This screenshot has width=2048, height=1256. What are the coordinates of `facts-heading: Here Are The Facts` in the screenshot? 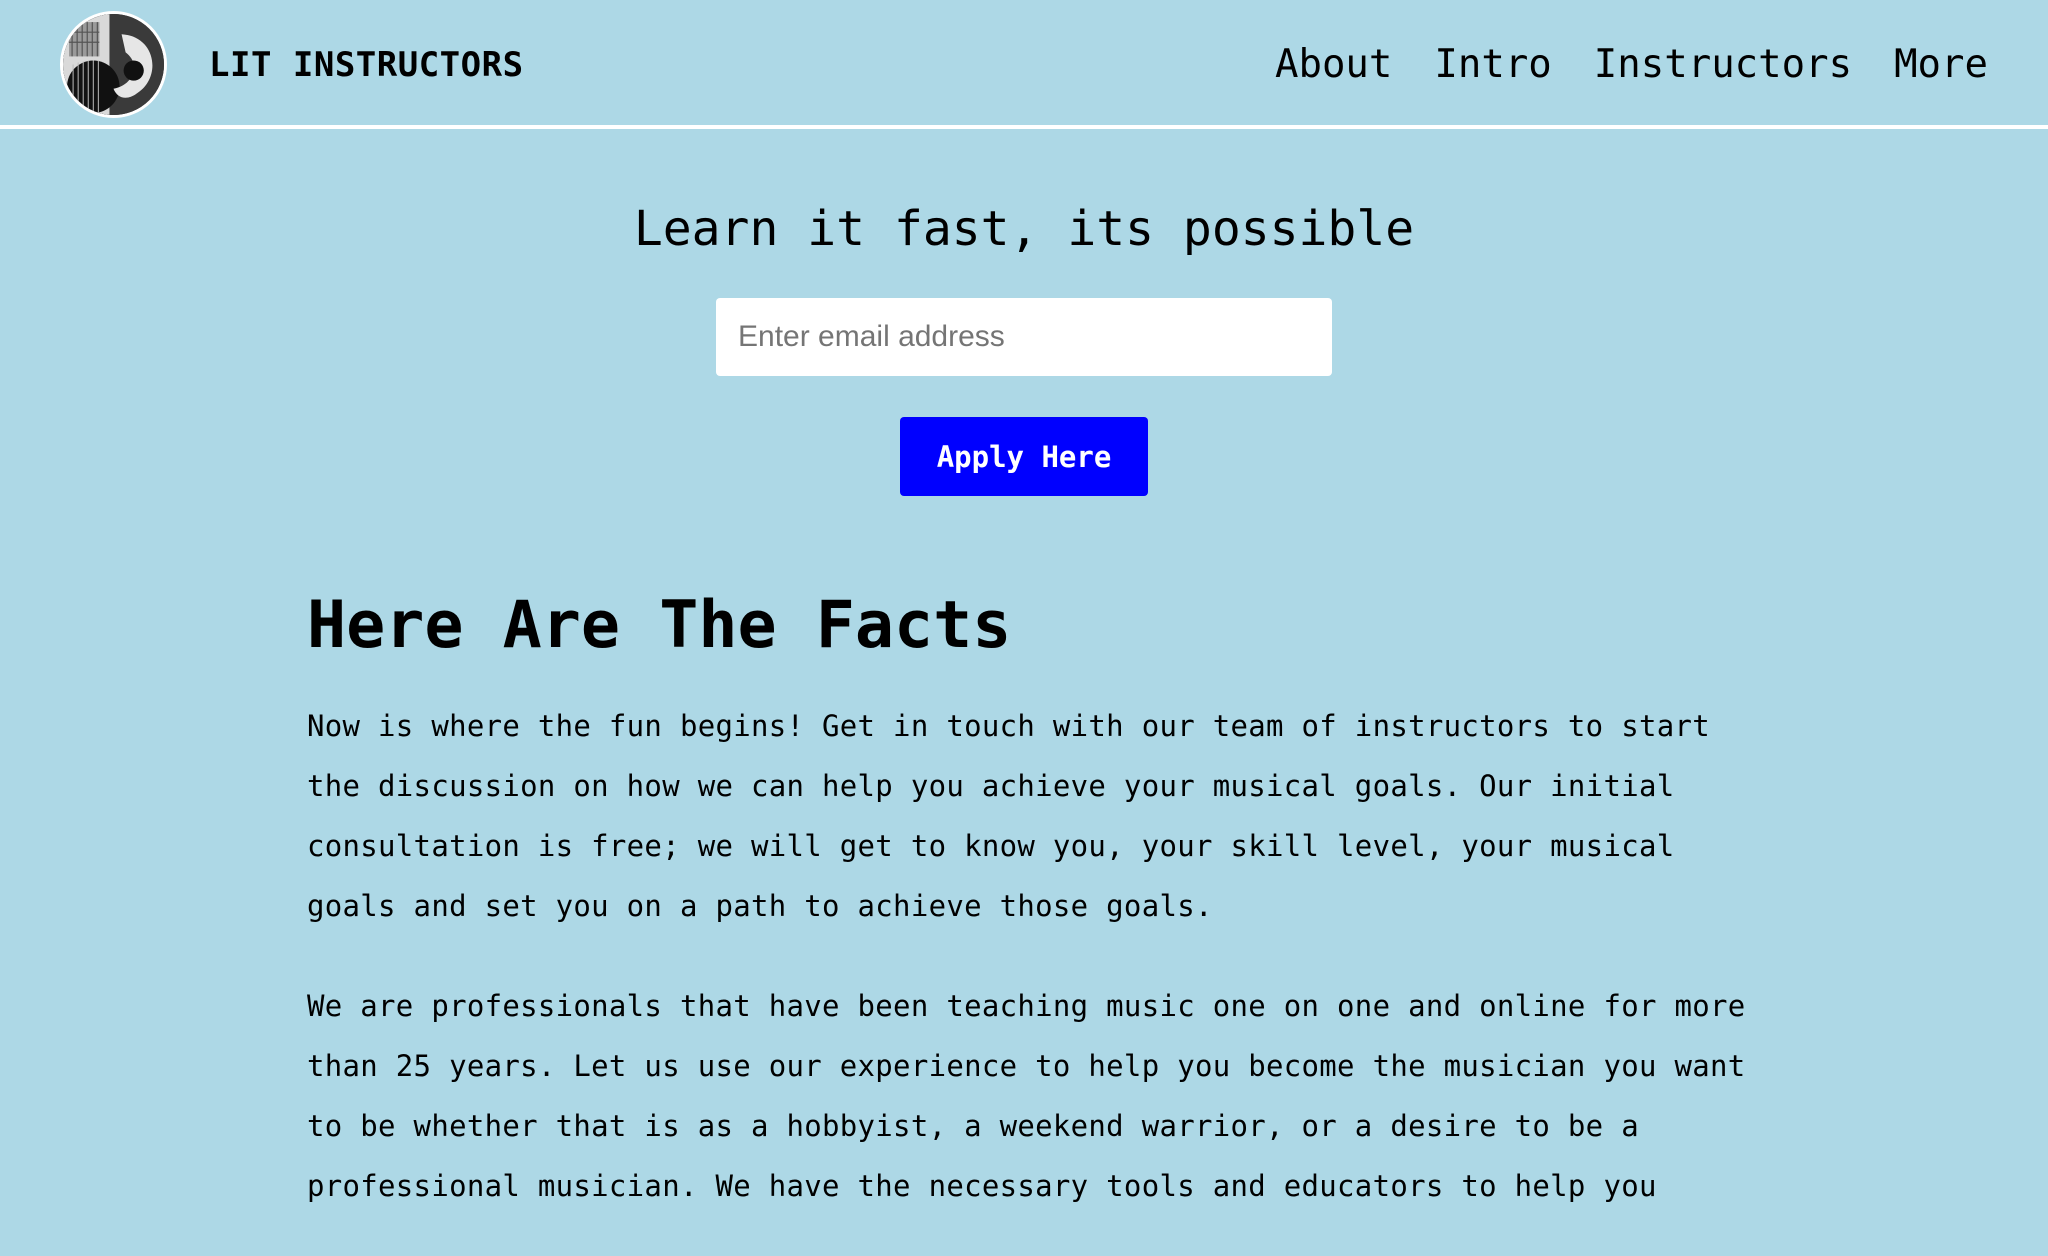 It's located at (659, 625).